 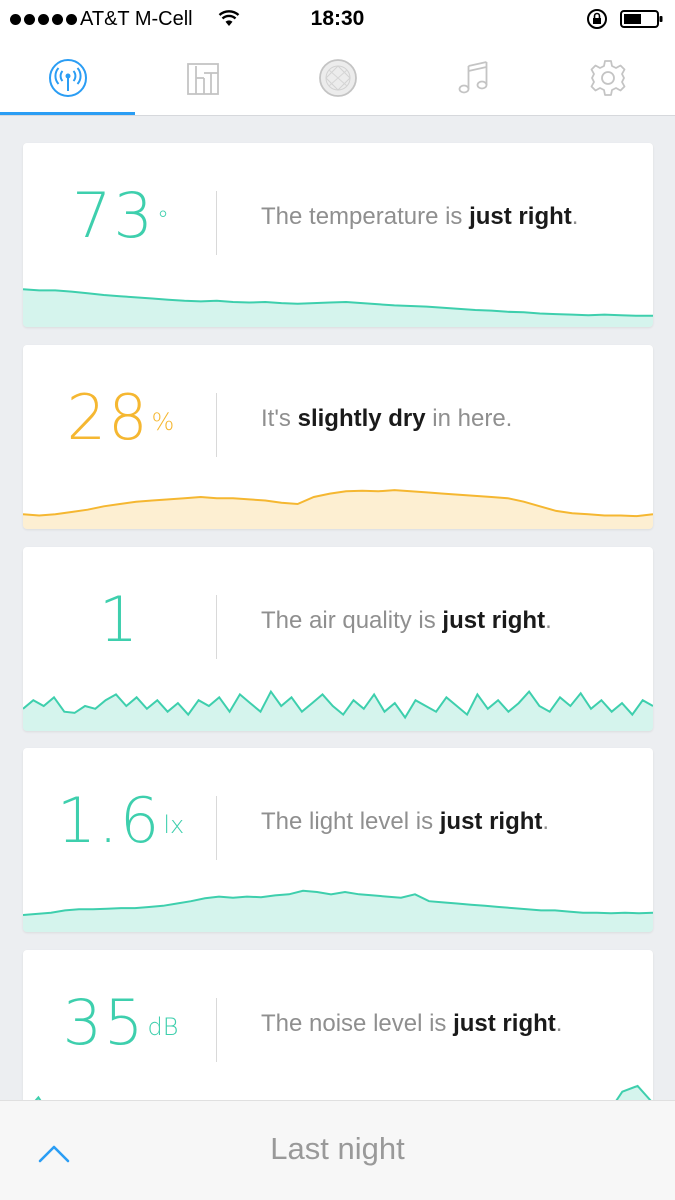 I want to click on humidity-chart-area, so click(x=338, y=509).